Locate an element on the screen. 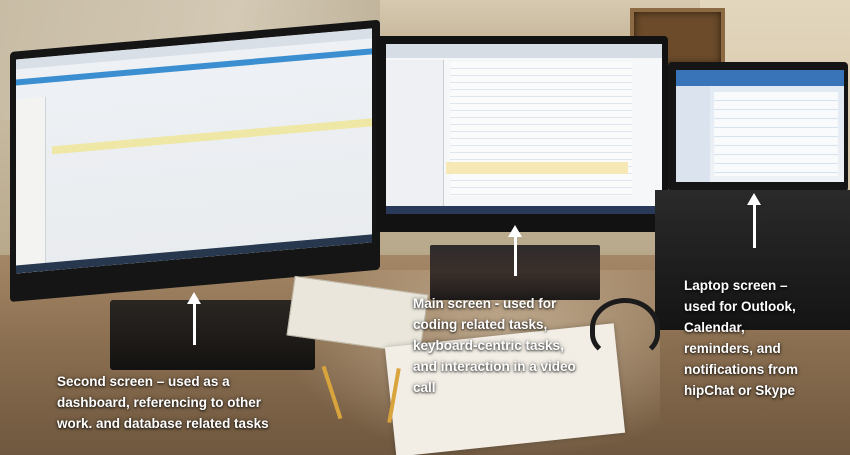  laptop-screen-display is located at coordinates (760, 126).